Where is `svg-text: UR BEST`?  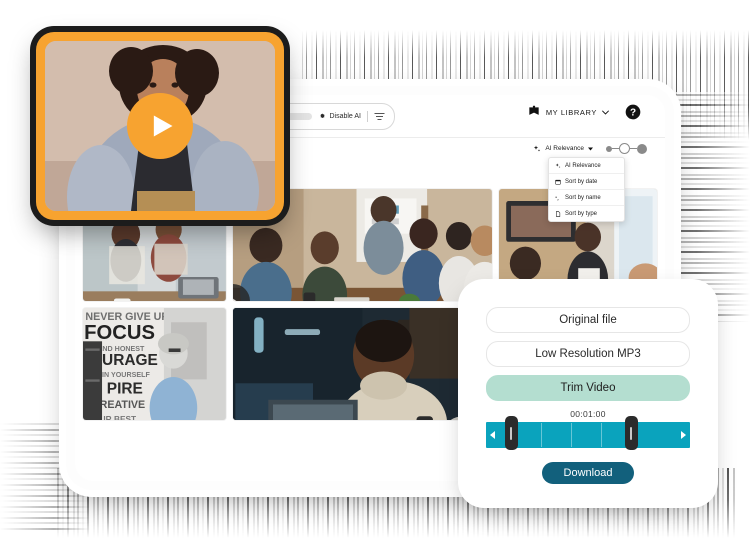
svg-text: UR BEST is located at coordinates (118, 417).